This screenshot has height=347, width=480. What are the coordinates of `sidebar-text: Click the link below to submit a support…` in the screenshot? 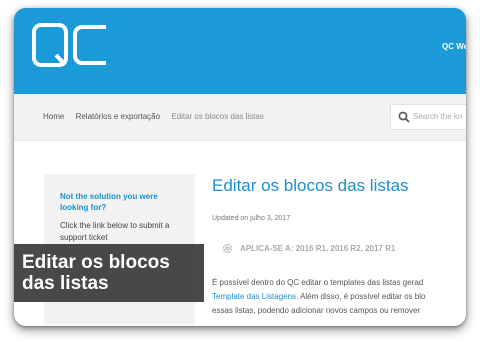 It's located at (115, 231).